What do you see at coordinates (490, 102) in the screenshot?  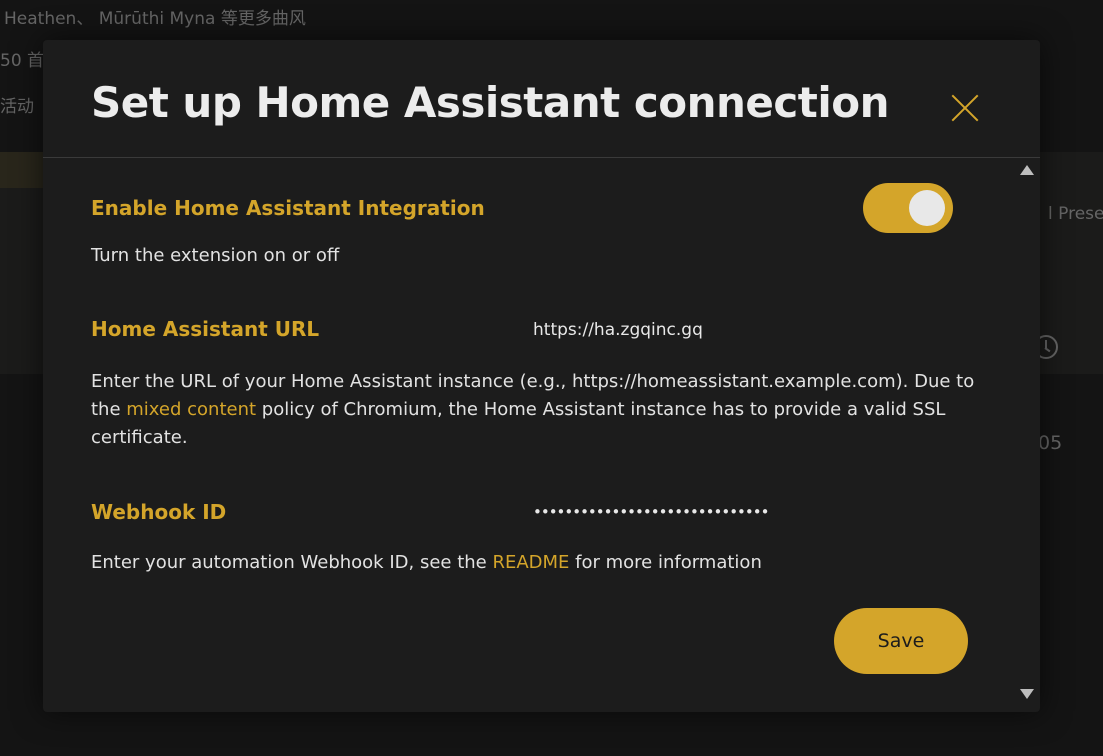 I see `dialog-title: Set up Home Assistant connection` at bounding box center [490, 102].